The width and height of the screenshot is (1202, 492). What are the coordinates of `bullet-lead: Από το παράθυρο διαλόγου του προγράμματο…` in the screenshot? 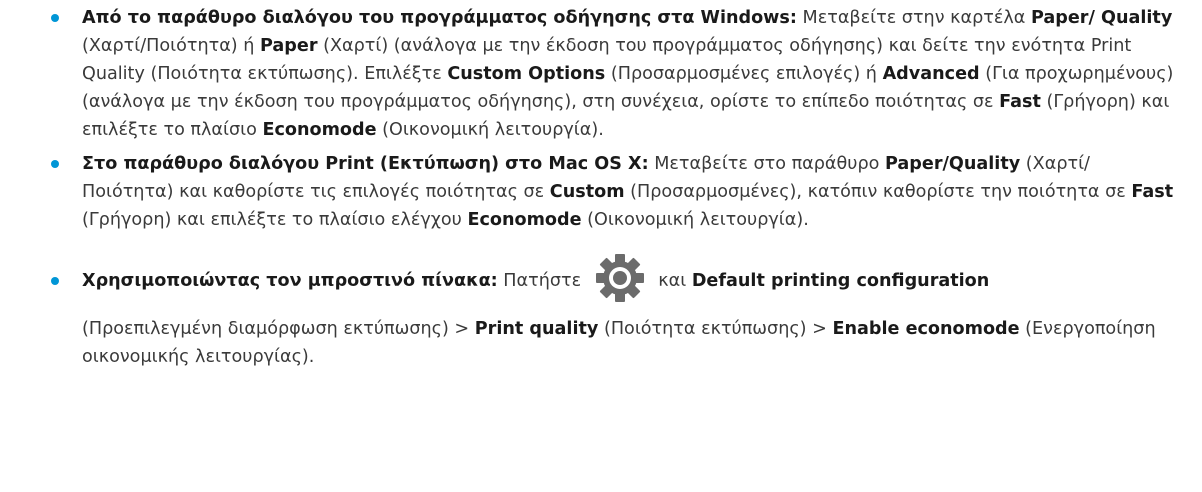 It's located at (439, 18).